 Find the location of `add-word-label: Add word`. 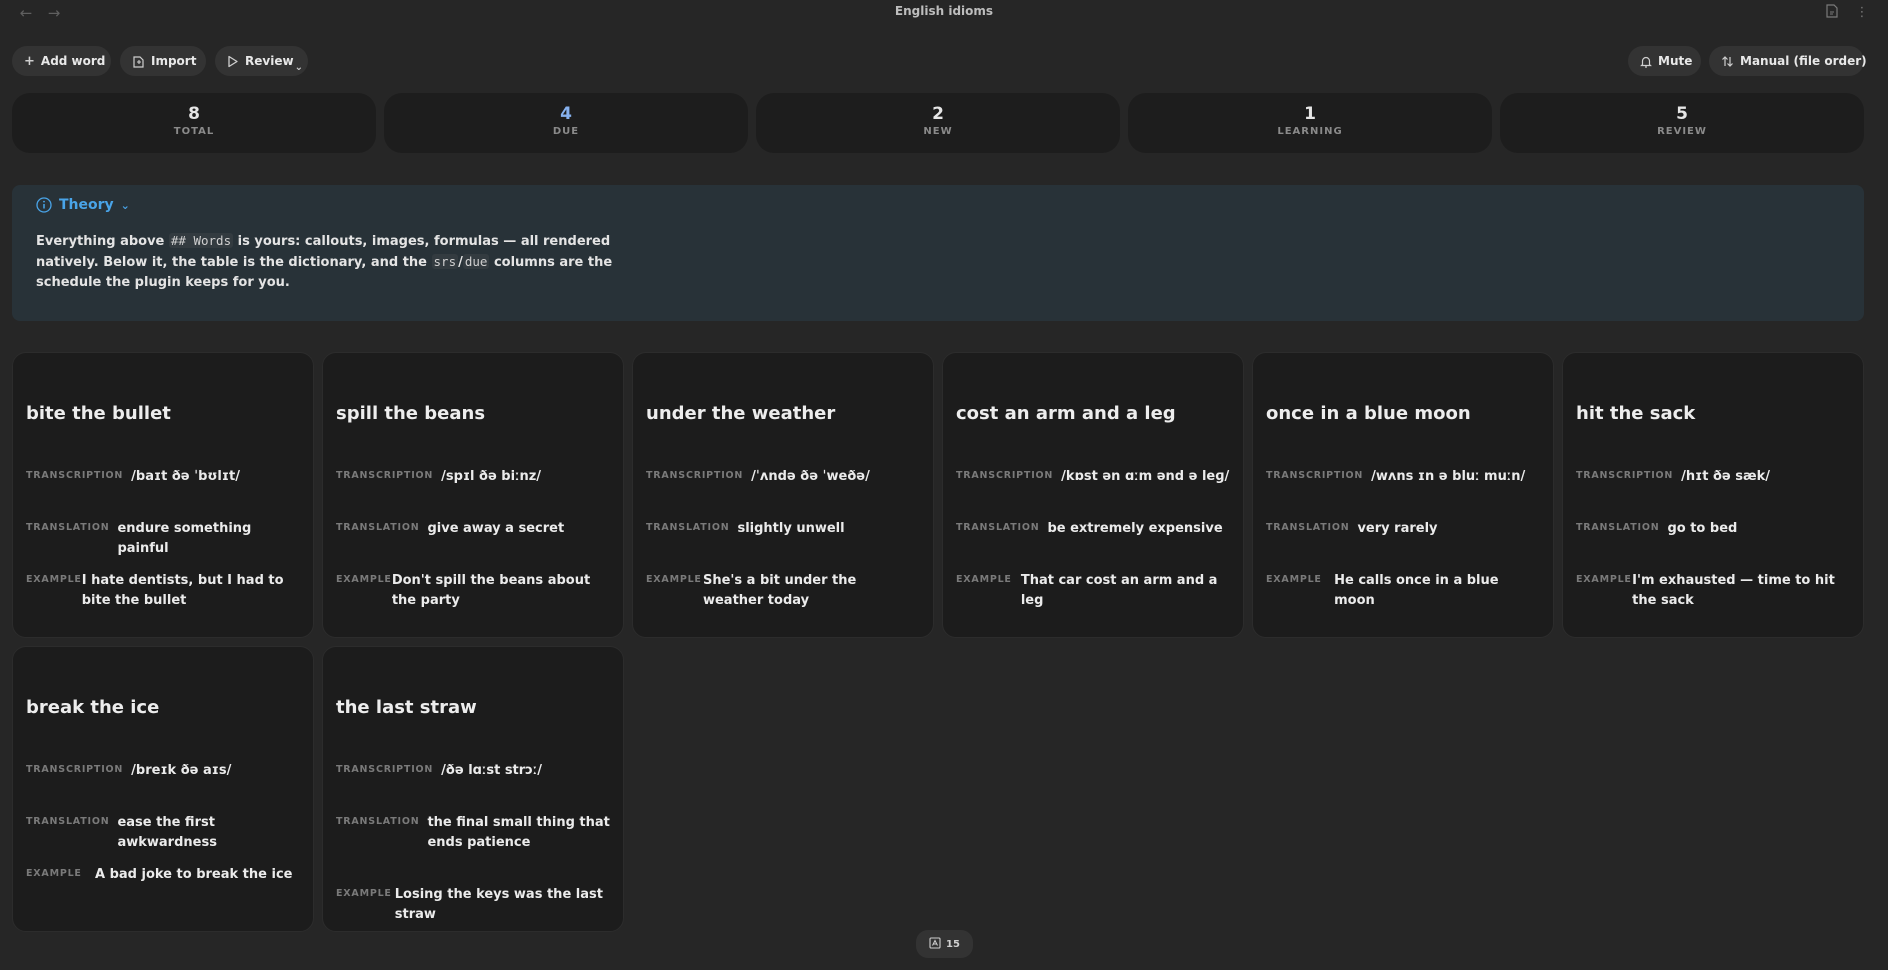

add-word-label: Add word is located at coordinates (73, 61).